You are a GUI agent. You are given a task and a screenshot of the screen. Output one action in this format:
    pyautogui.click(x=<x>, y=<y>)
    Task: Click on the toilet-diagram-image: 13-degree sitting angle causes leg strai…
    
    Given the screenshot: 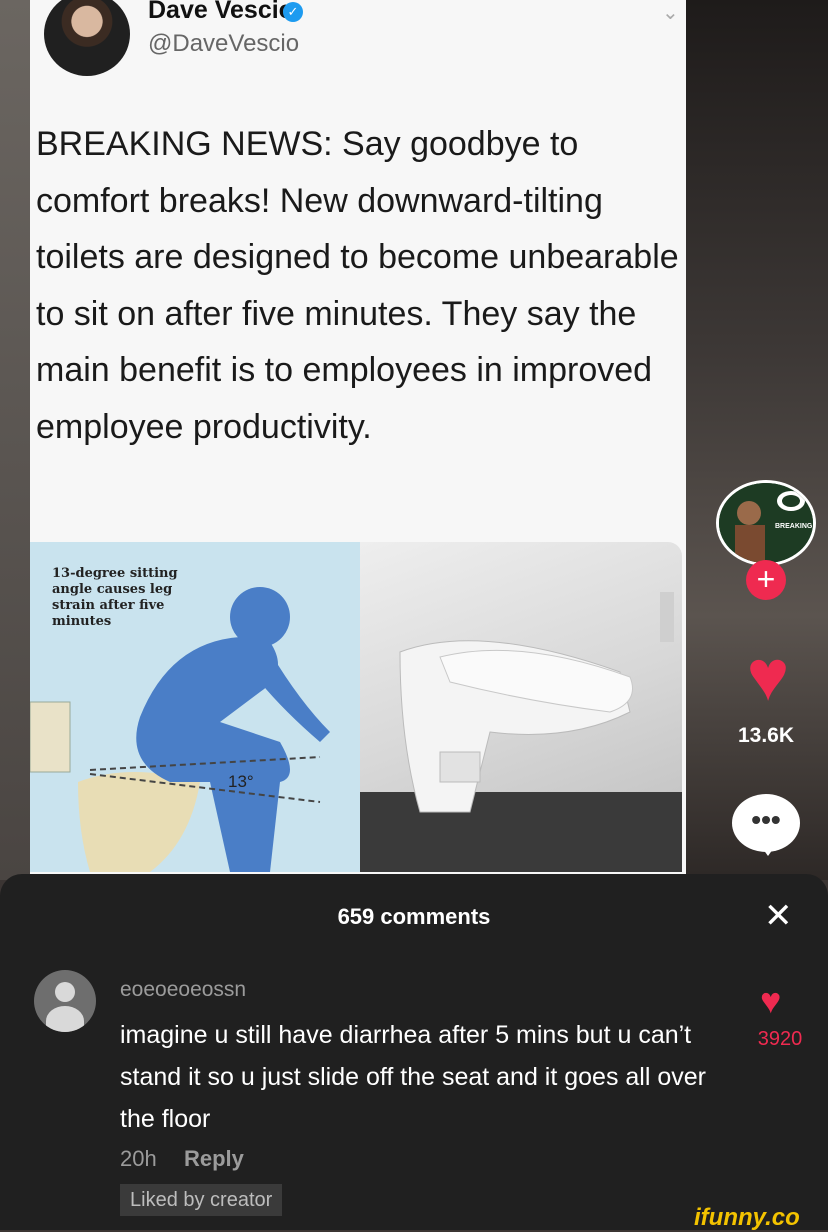 What is the action you would take?
    pyautogui.click(x=195, y=707)
    